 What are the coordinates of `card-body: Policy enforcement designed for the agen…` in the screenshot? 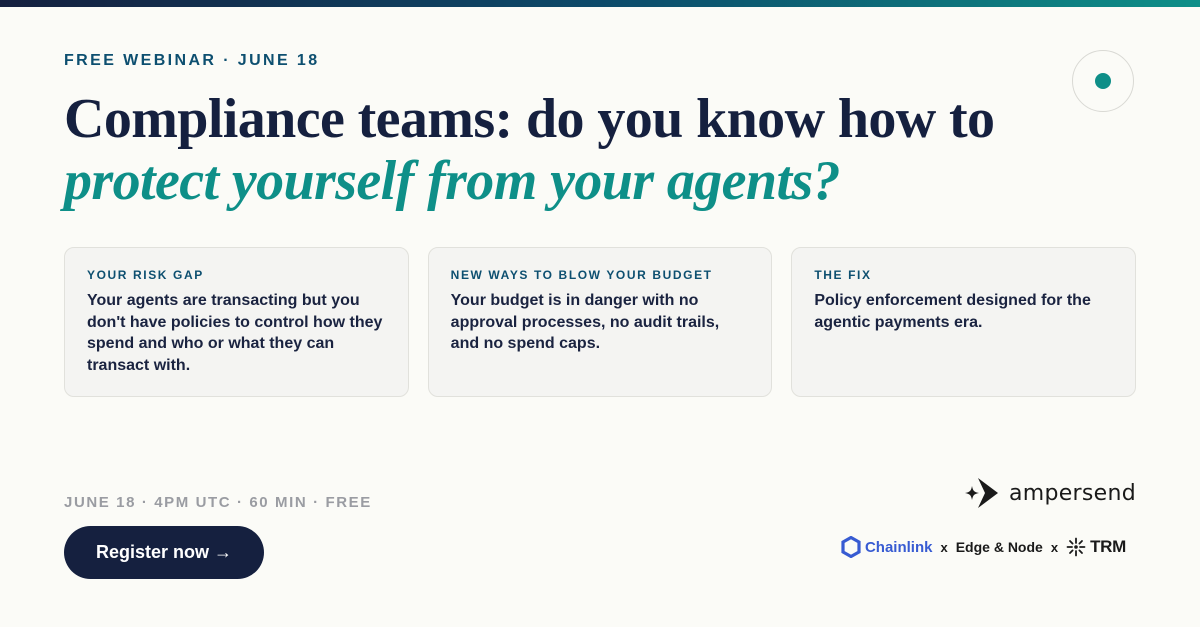 It's located at (952, 311).